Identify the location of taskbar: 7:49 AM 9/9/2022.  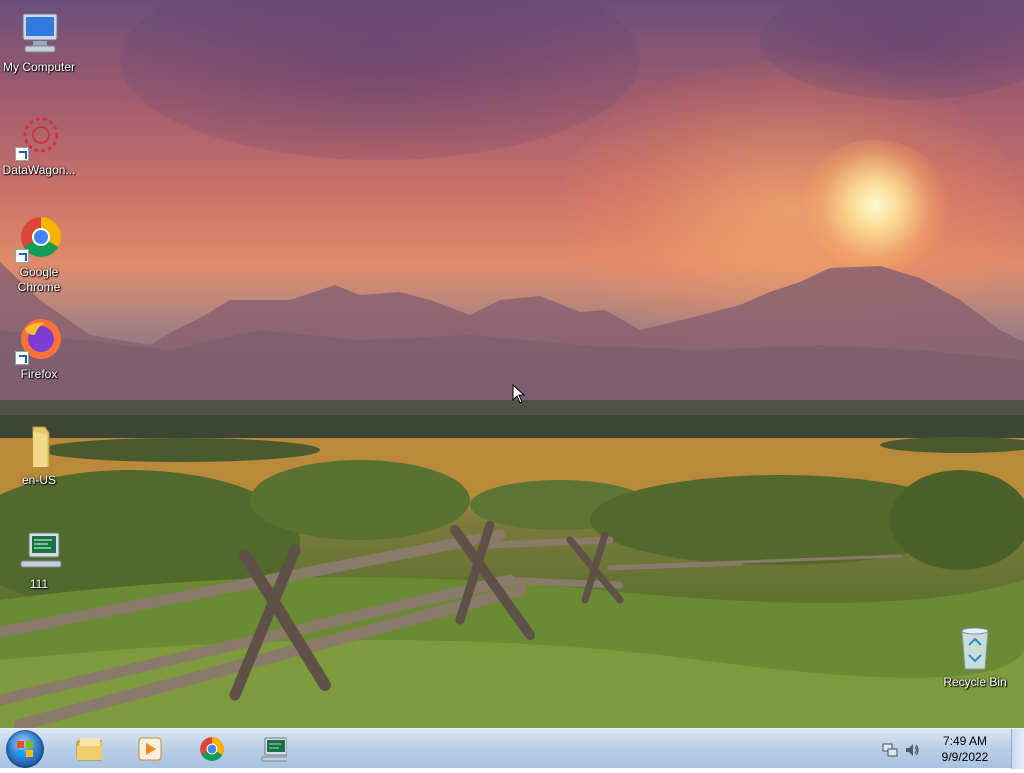
(512, 748).